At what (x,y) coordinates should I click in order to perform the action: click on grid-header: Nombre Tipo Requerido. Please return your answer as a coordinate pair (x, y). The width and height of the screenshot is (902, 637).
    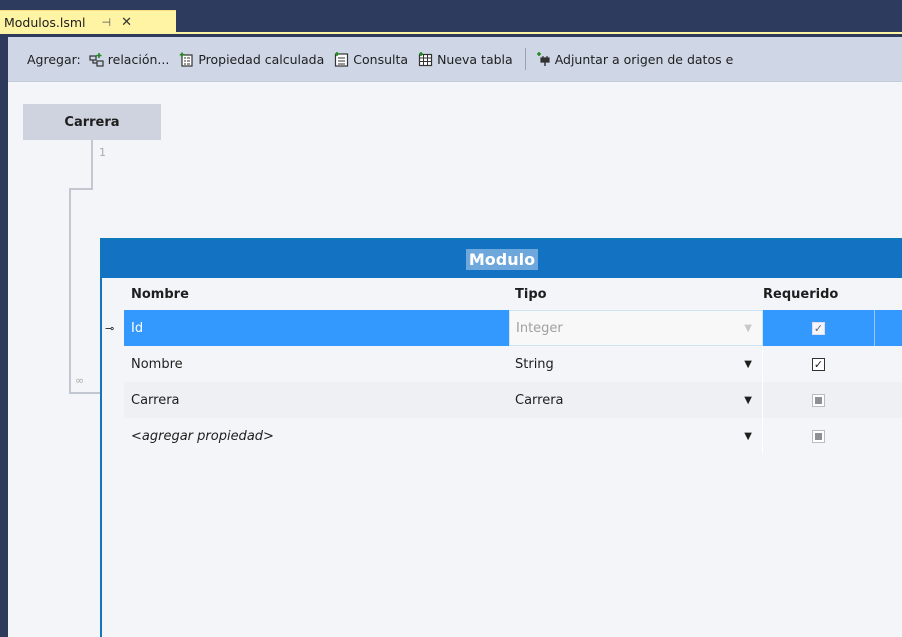
    Looking at the image, I should click on (513, 294).